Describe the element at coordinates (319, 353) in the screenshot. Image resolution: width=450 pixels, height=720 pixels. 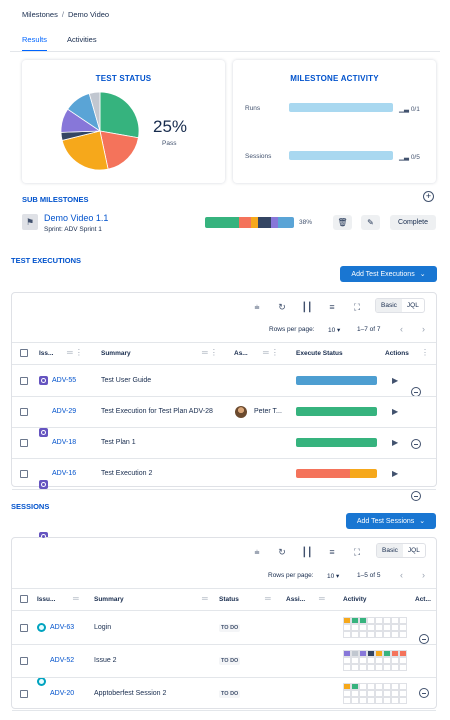
I see `column-execute-status: Execute Status` at that location.